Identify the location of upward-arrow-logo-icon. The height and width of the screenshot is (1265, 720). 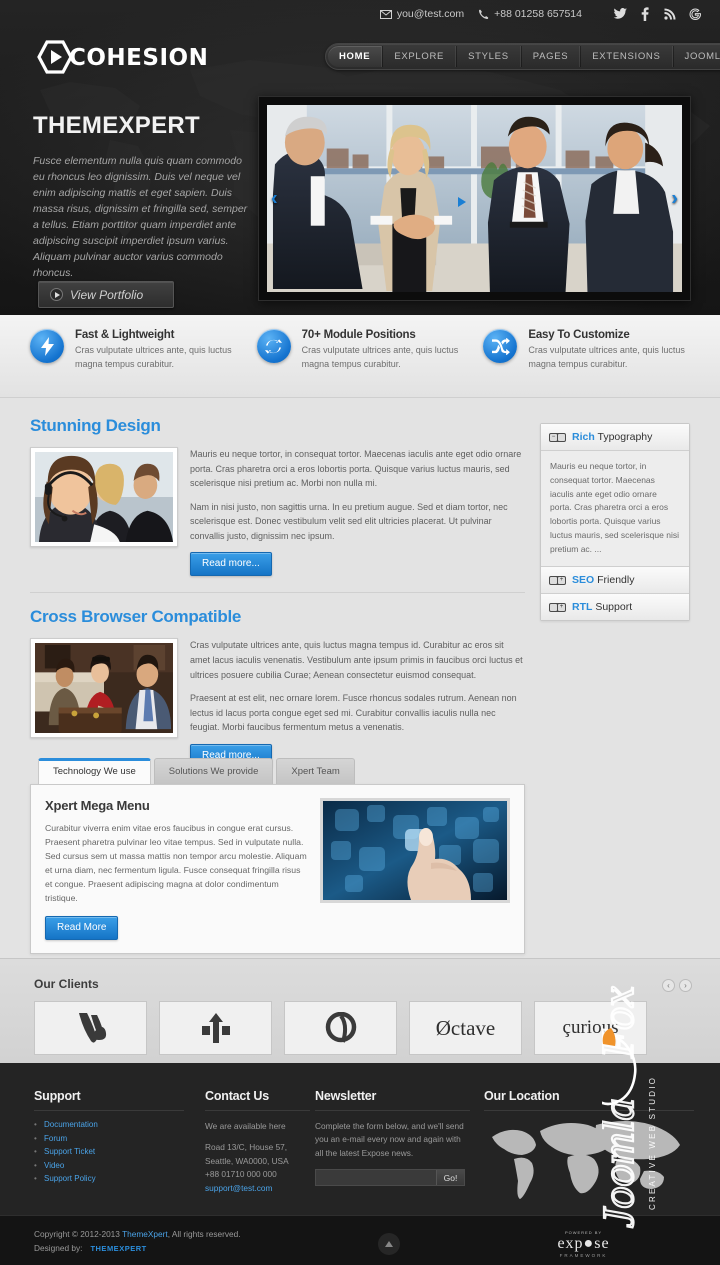
(215, 1028).